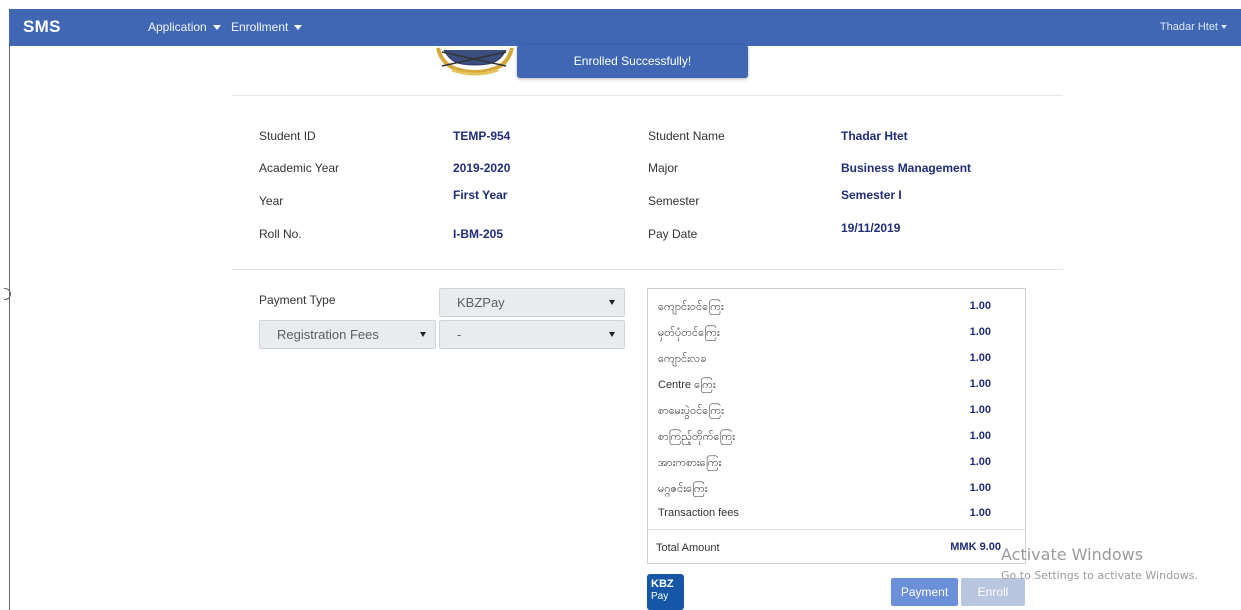  What do you see at coordinates (691, 411) in the screenshot?
I see `fee-name: စာမေးပွဲဝင်ကြေး` at bounding box center [691, 411].